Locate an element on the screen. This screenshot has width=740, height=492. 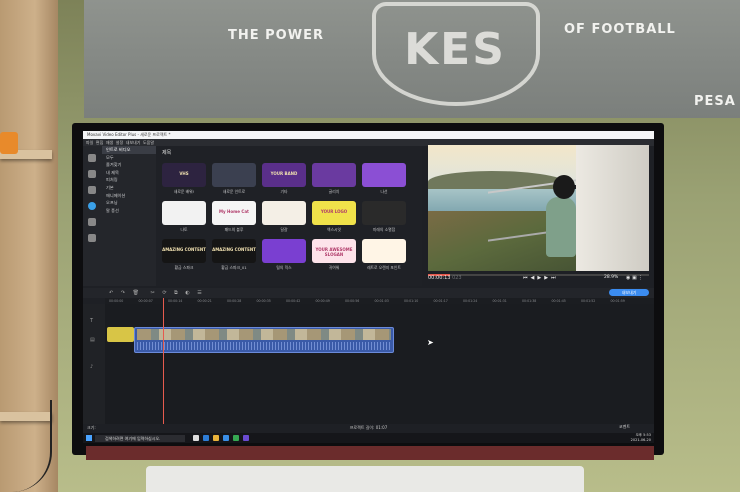
video-clip is located at coordinates (264, 340).